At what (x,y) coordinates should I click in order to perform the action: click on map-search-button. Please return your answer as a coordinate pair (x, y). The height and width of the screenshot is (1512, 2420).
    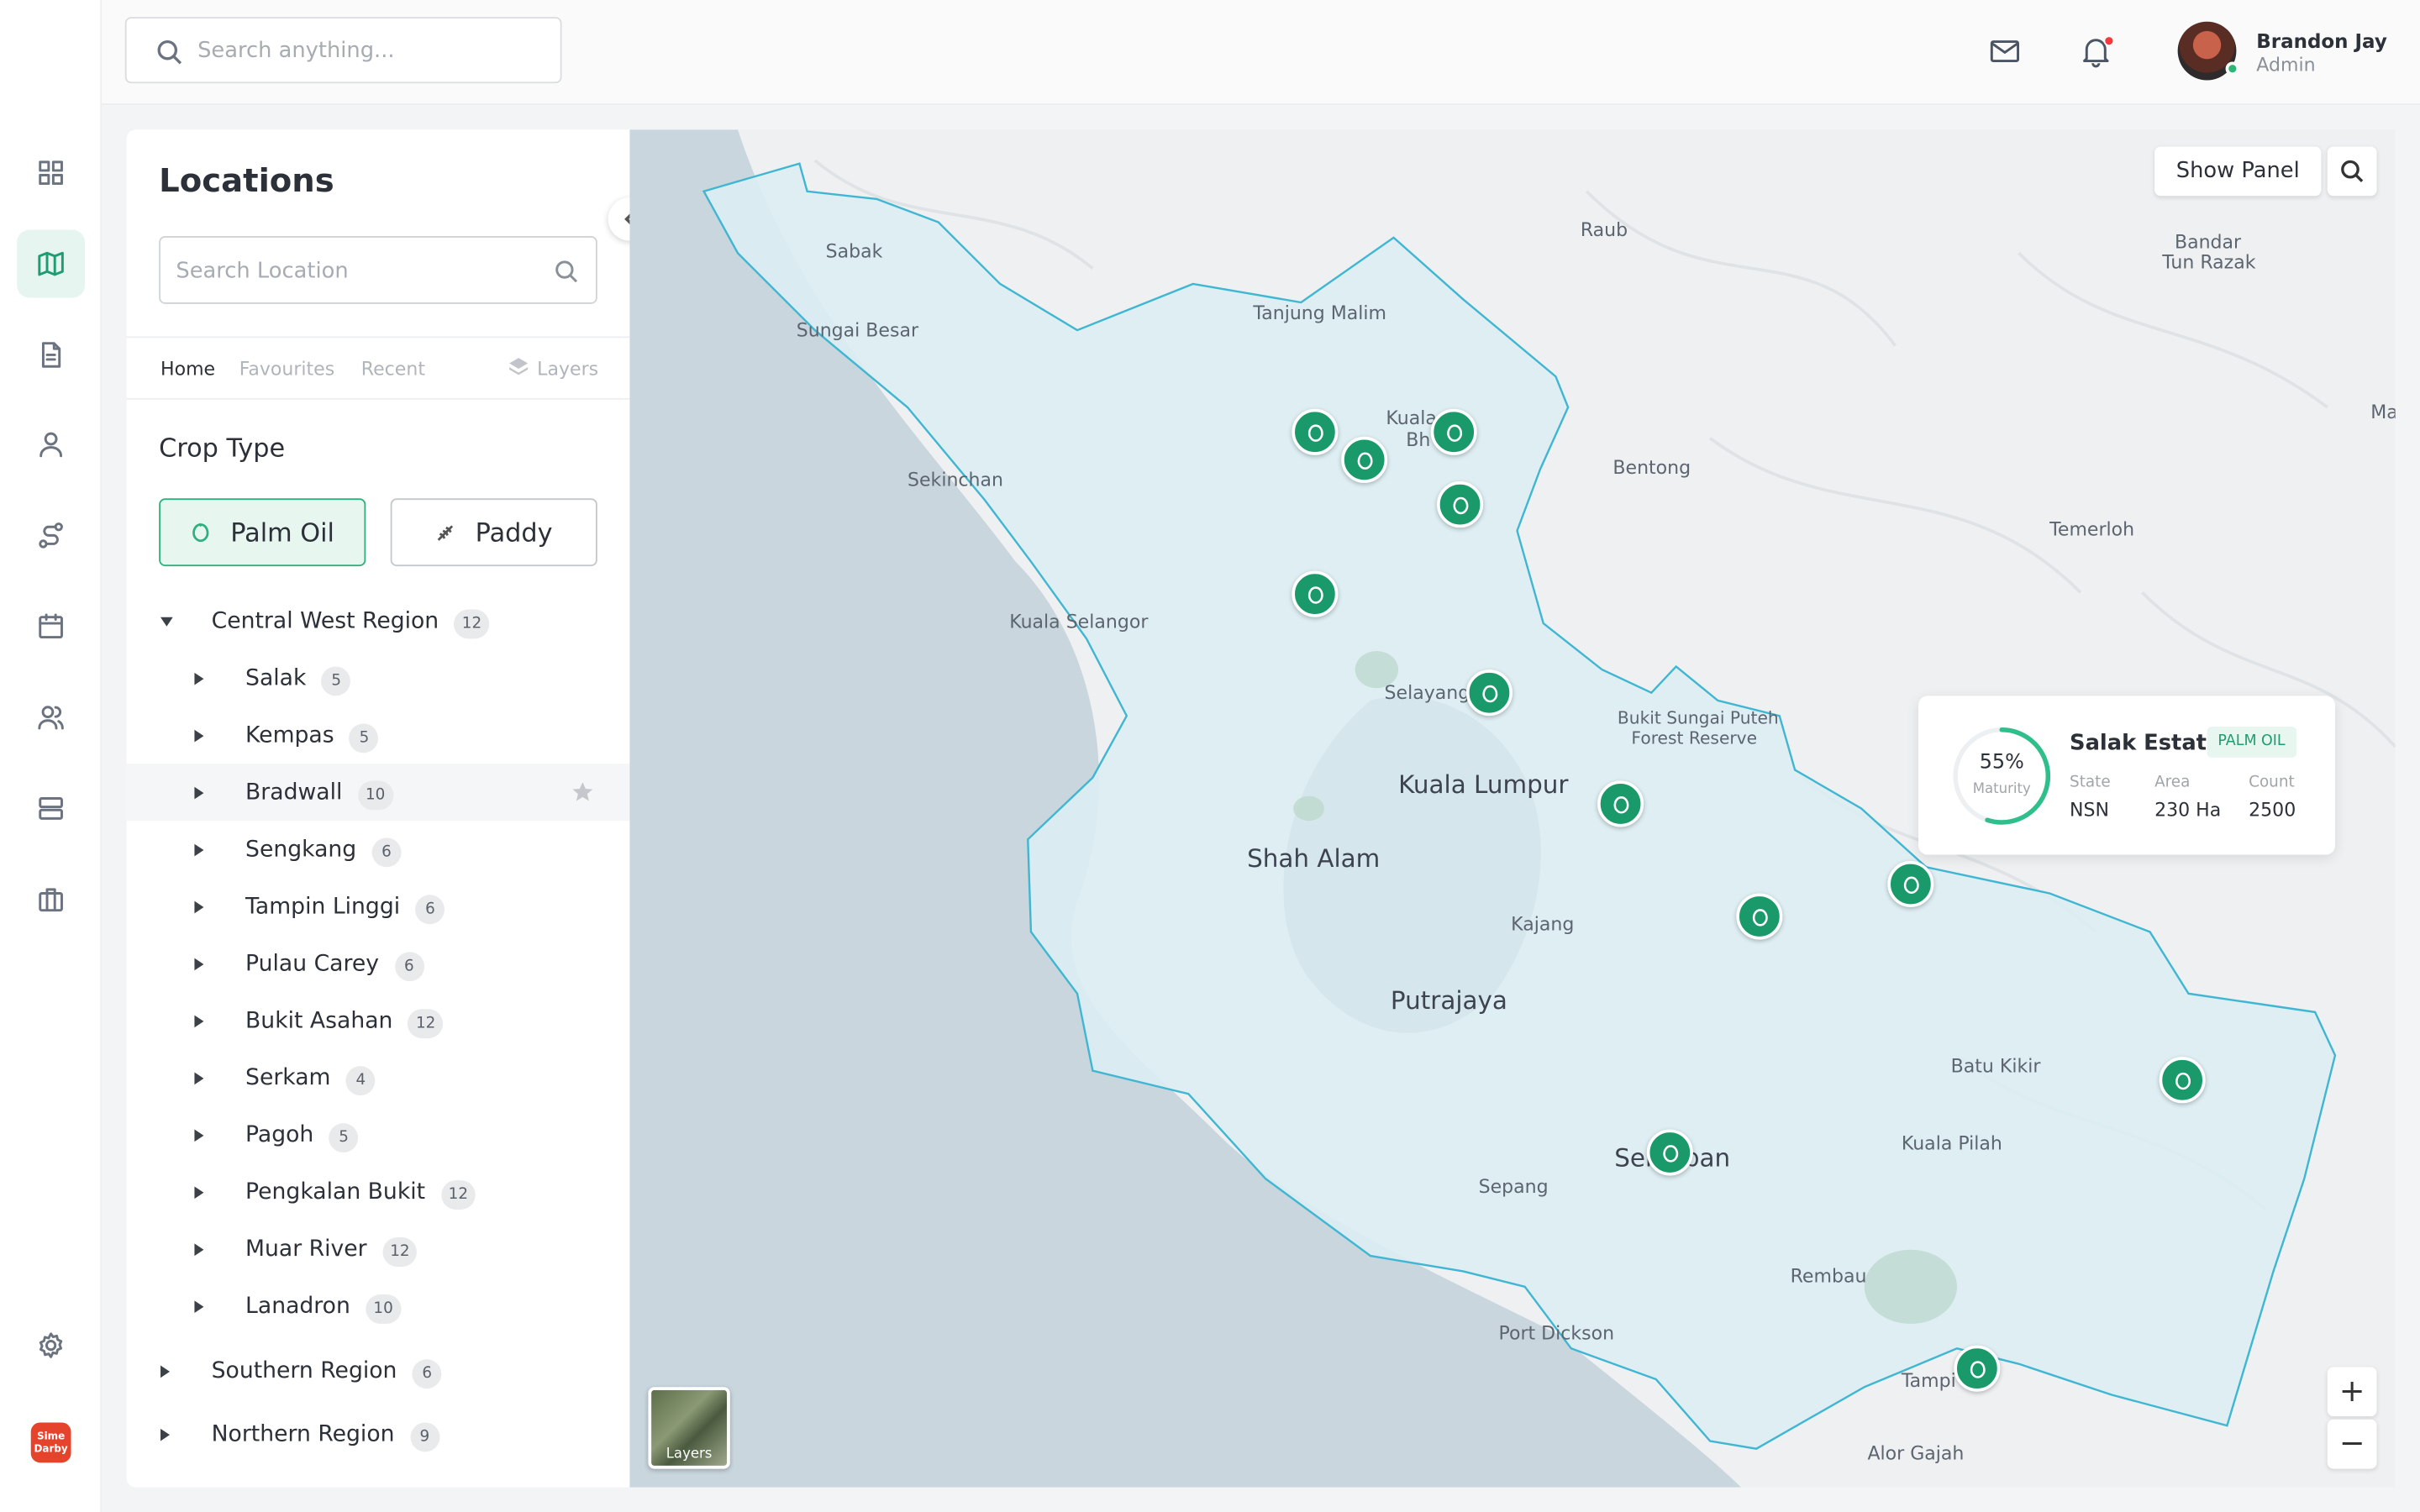
    Looking at the image, I should click on (2352, 171).